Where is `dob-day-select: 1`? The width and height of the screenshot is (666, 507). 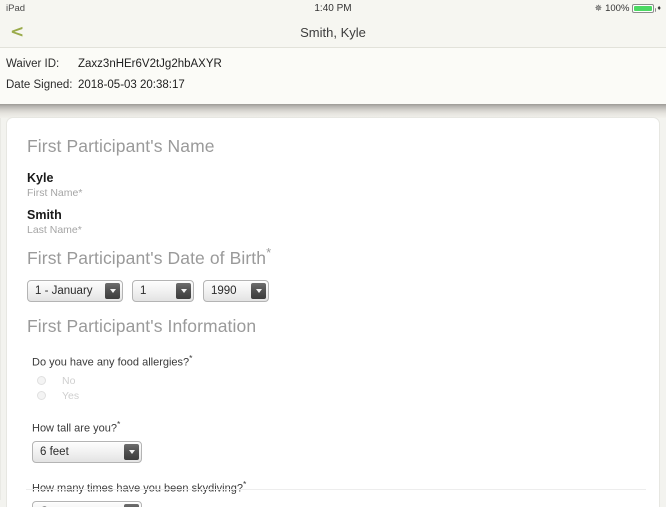
dob-day-select: 1 is located at coordinates (163, 290).